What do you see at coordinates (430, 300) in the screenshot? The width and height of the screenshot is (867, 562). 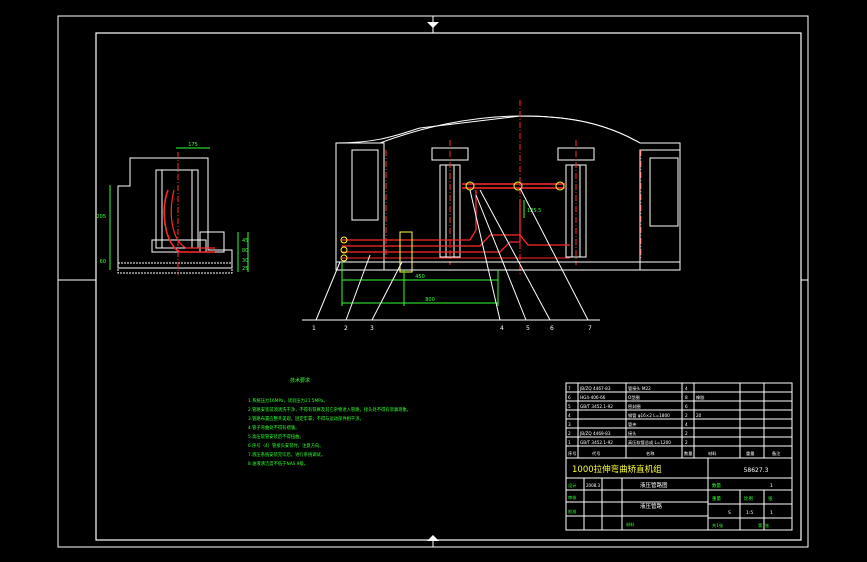 I see `dim-text-lower: 800` at bounding box center [430, 300].